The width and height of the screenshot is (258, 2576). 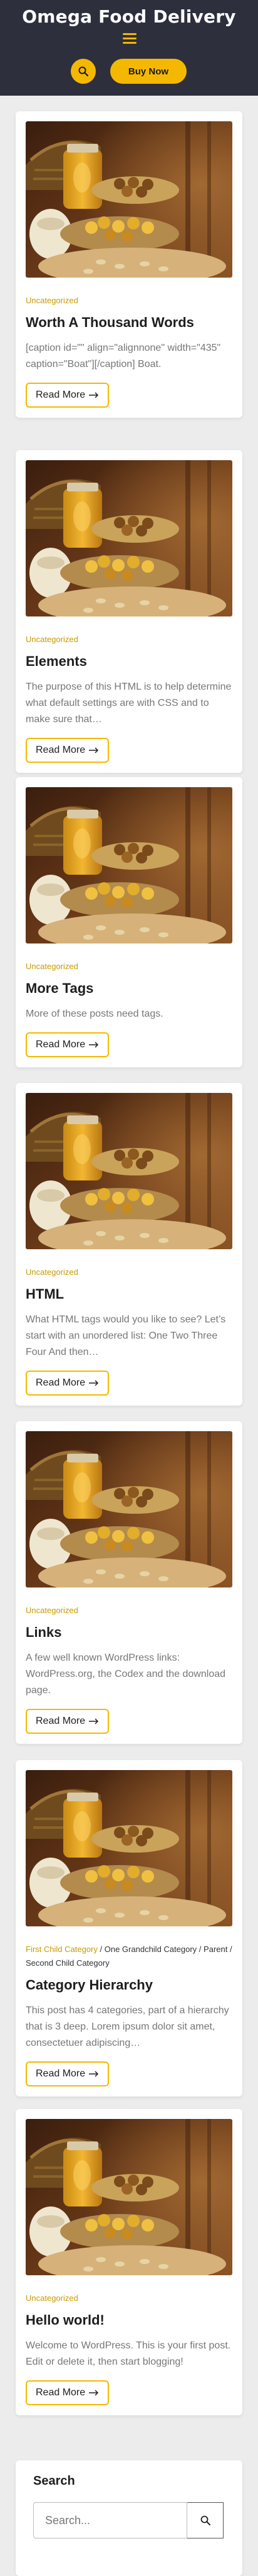 I want to click on post-excerpt: More of these posts need tags., so click(x=94, y=1014).